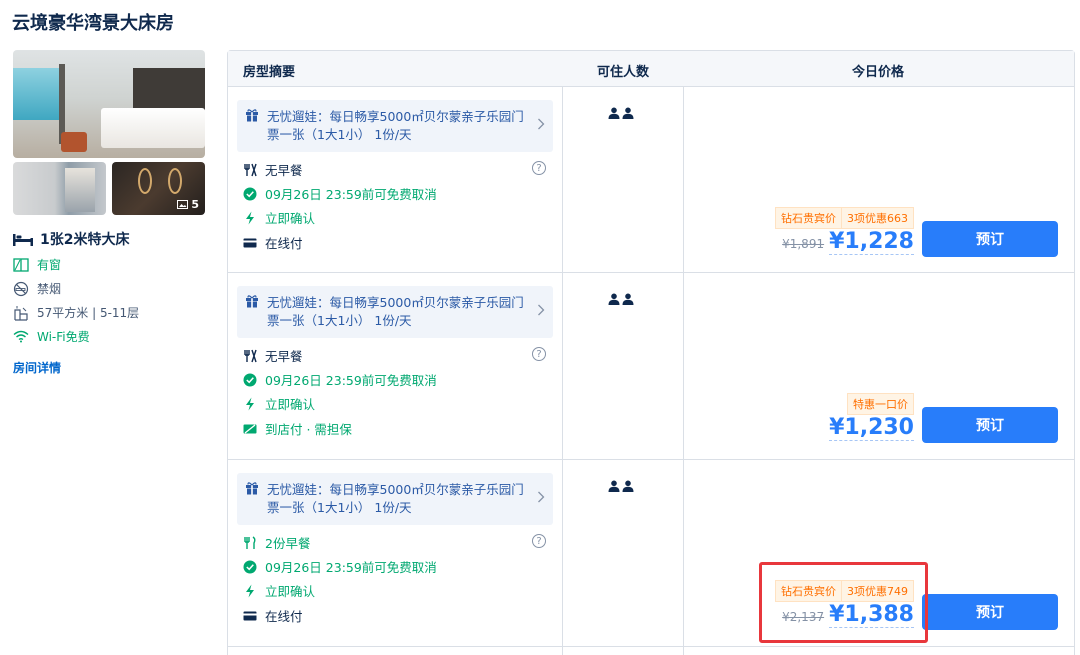 This screenshot has width=1080, height=655. What do you see at coordinates (269, 72) in the screenshot?
I see `header-summary: 房型摘要` at bounding box center [269, 72].